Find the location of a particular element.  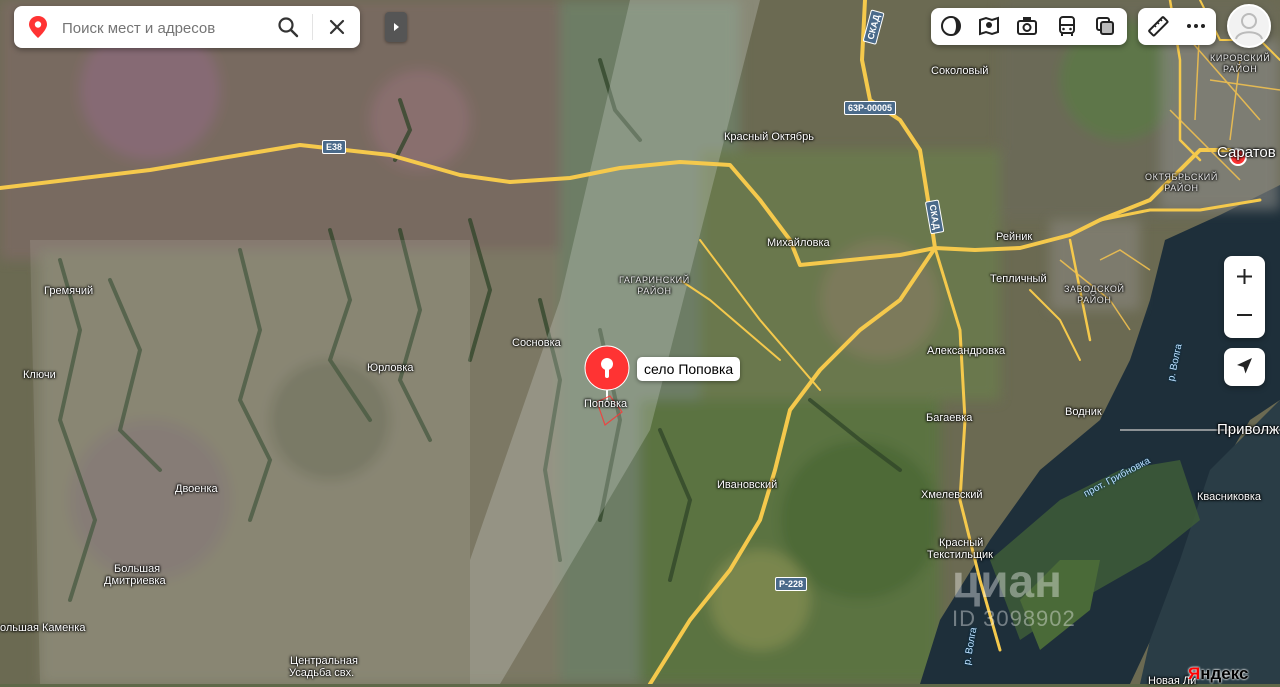

divider is located at coordinates (312, 27).